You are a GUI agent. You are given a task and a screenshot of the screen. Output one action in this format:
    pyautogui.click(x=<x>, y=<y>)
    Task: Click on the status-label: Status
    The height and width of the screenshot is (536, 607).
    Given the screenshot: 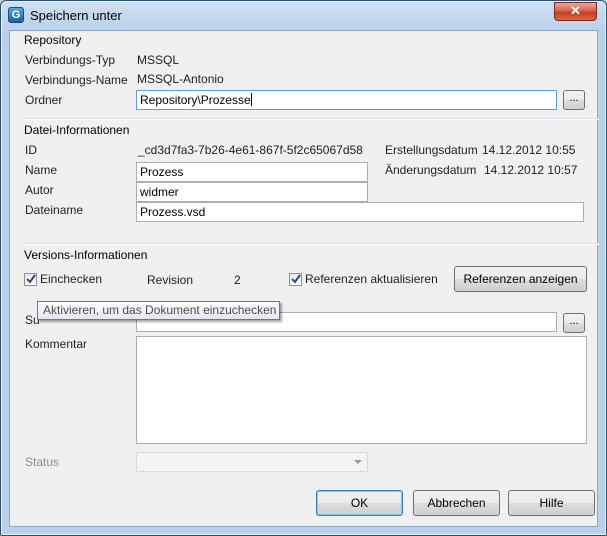 What is the action you would take?
    pyautogui.click(x=42, y=462)
    